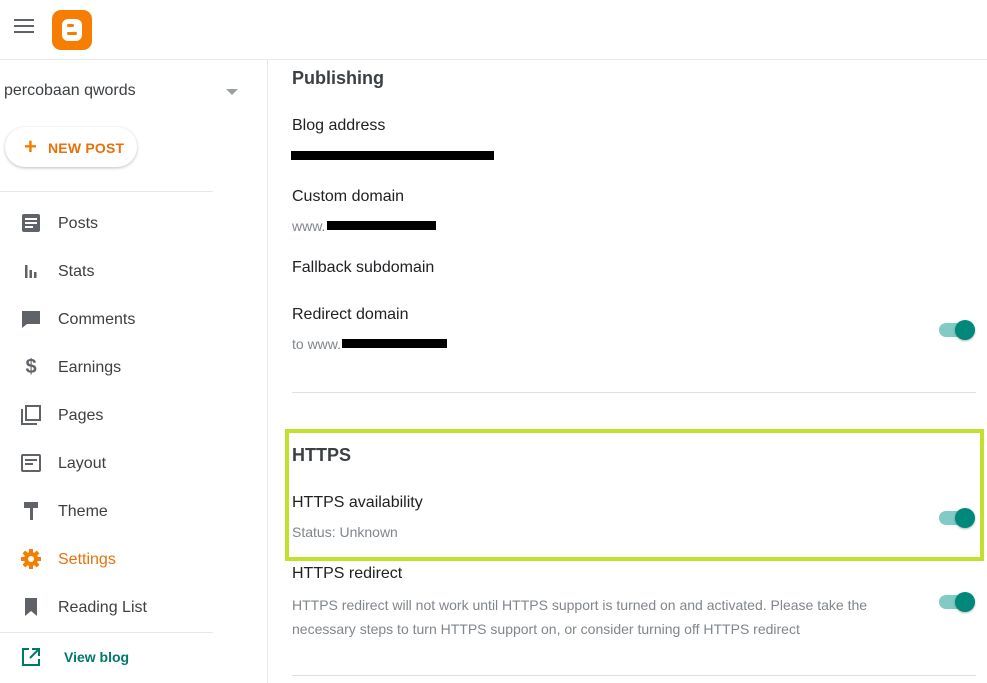 This screenshot has width=987, height=683. What do you see at coordinates (345, 532) in the screenshot?
I see `https-availability-status: Status: Unknown` at bounding box center [345, 532].